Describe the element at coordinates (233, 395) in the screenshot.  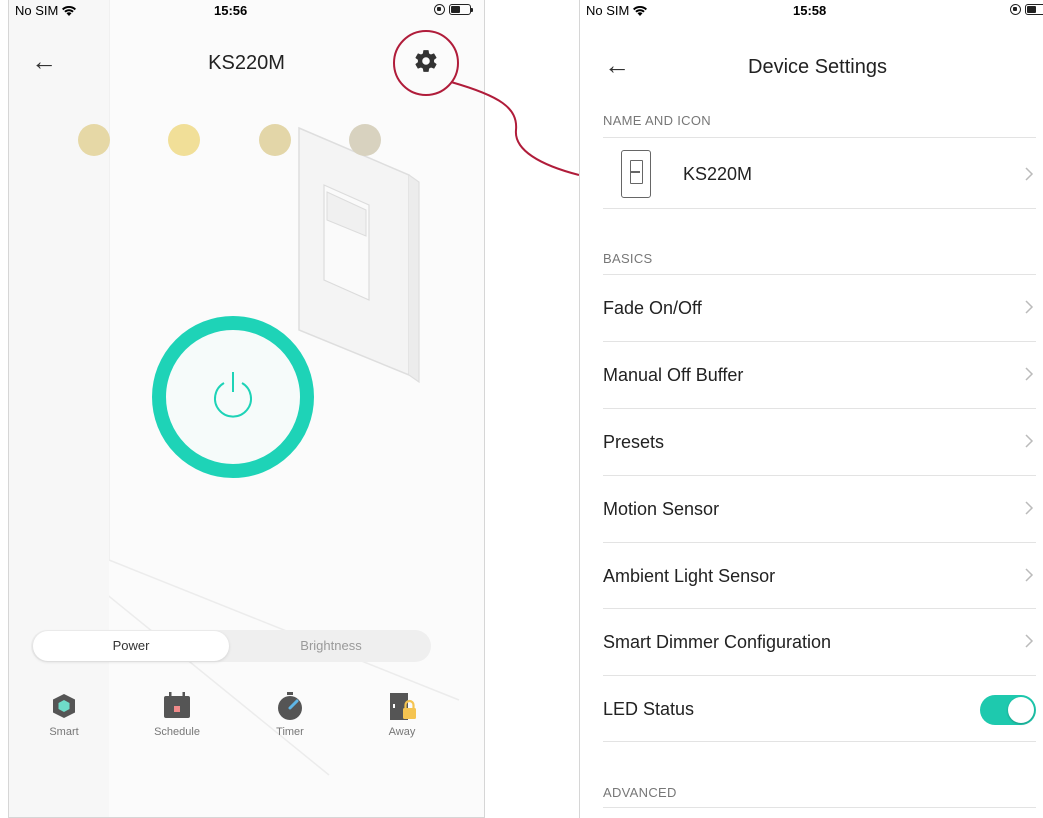
I see `power-icon` at that location.